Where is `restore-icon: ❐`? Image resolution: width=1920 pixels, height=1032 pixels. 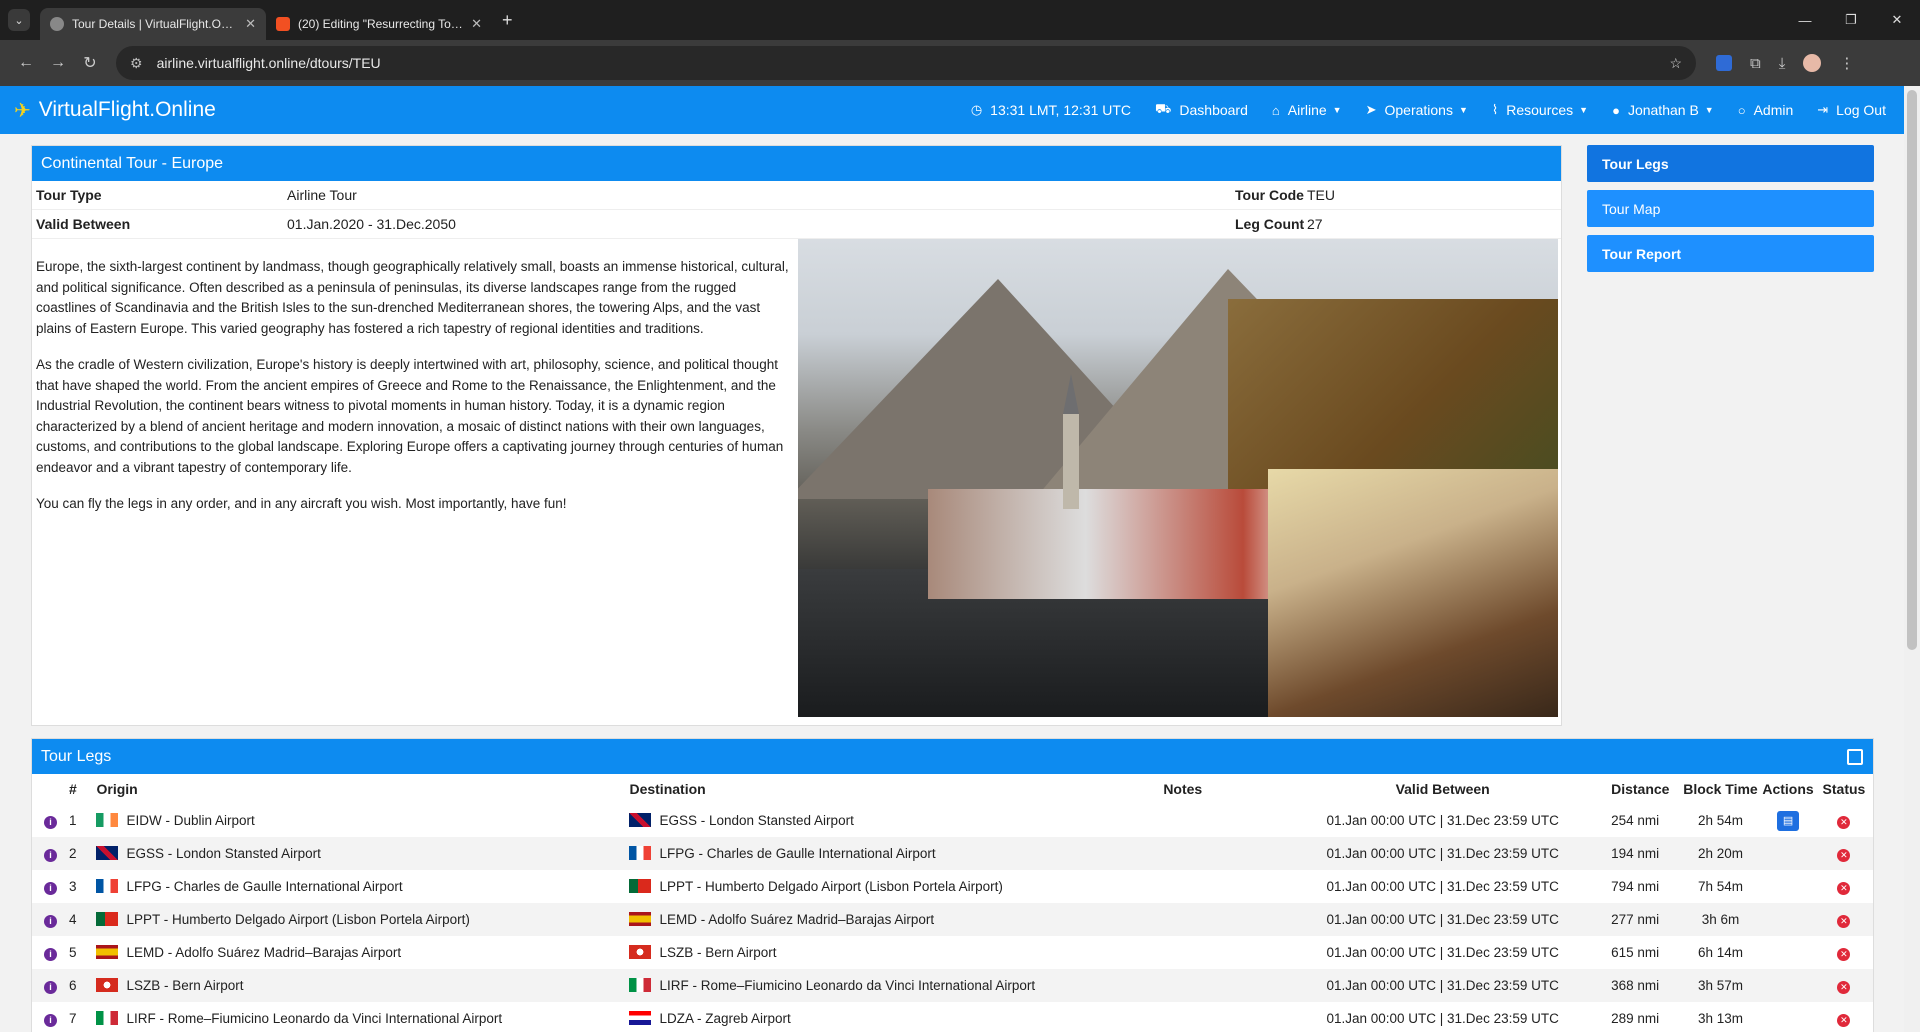 restore-icon: ❐ is located at coordinates (1851, 20).